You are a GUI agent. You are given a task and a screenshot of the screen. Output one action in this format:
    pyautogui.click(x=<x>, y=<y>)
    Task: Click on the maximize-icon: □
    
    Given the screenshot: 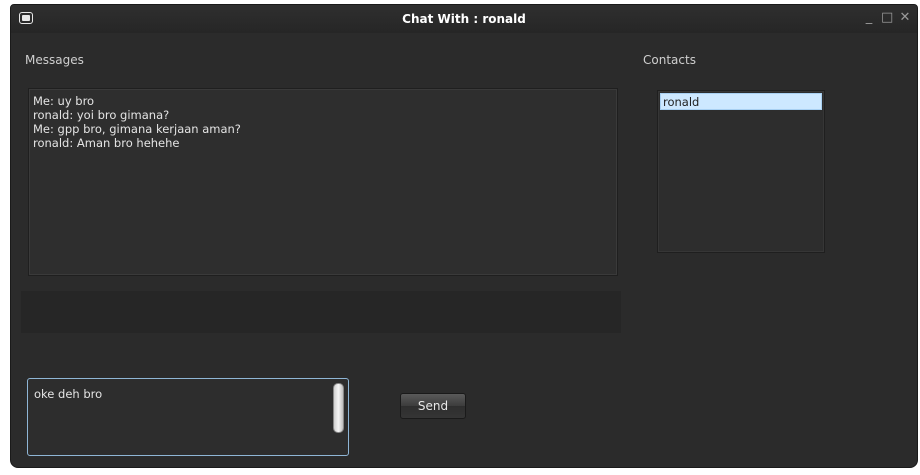 What is the action you would take?
    pyautogui.click(x=887, y=18)
    